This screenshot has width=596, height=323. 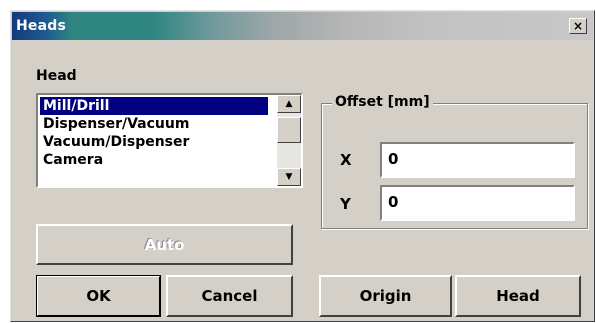 I want to click on auto-button: Auto, so click(x=164, y=244).